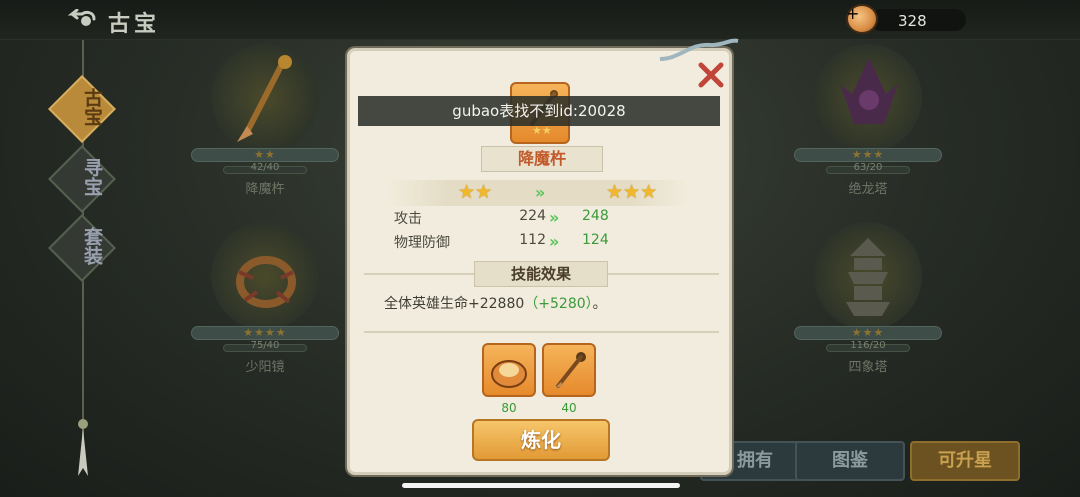 Image resolution: width=1080 pixels, height=497 pixels. Describe the element at coordinates (907, 19) in the screenshot. I see `add-currency-button: +` at that location.